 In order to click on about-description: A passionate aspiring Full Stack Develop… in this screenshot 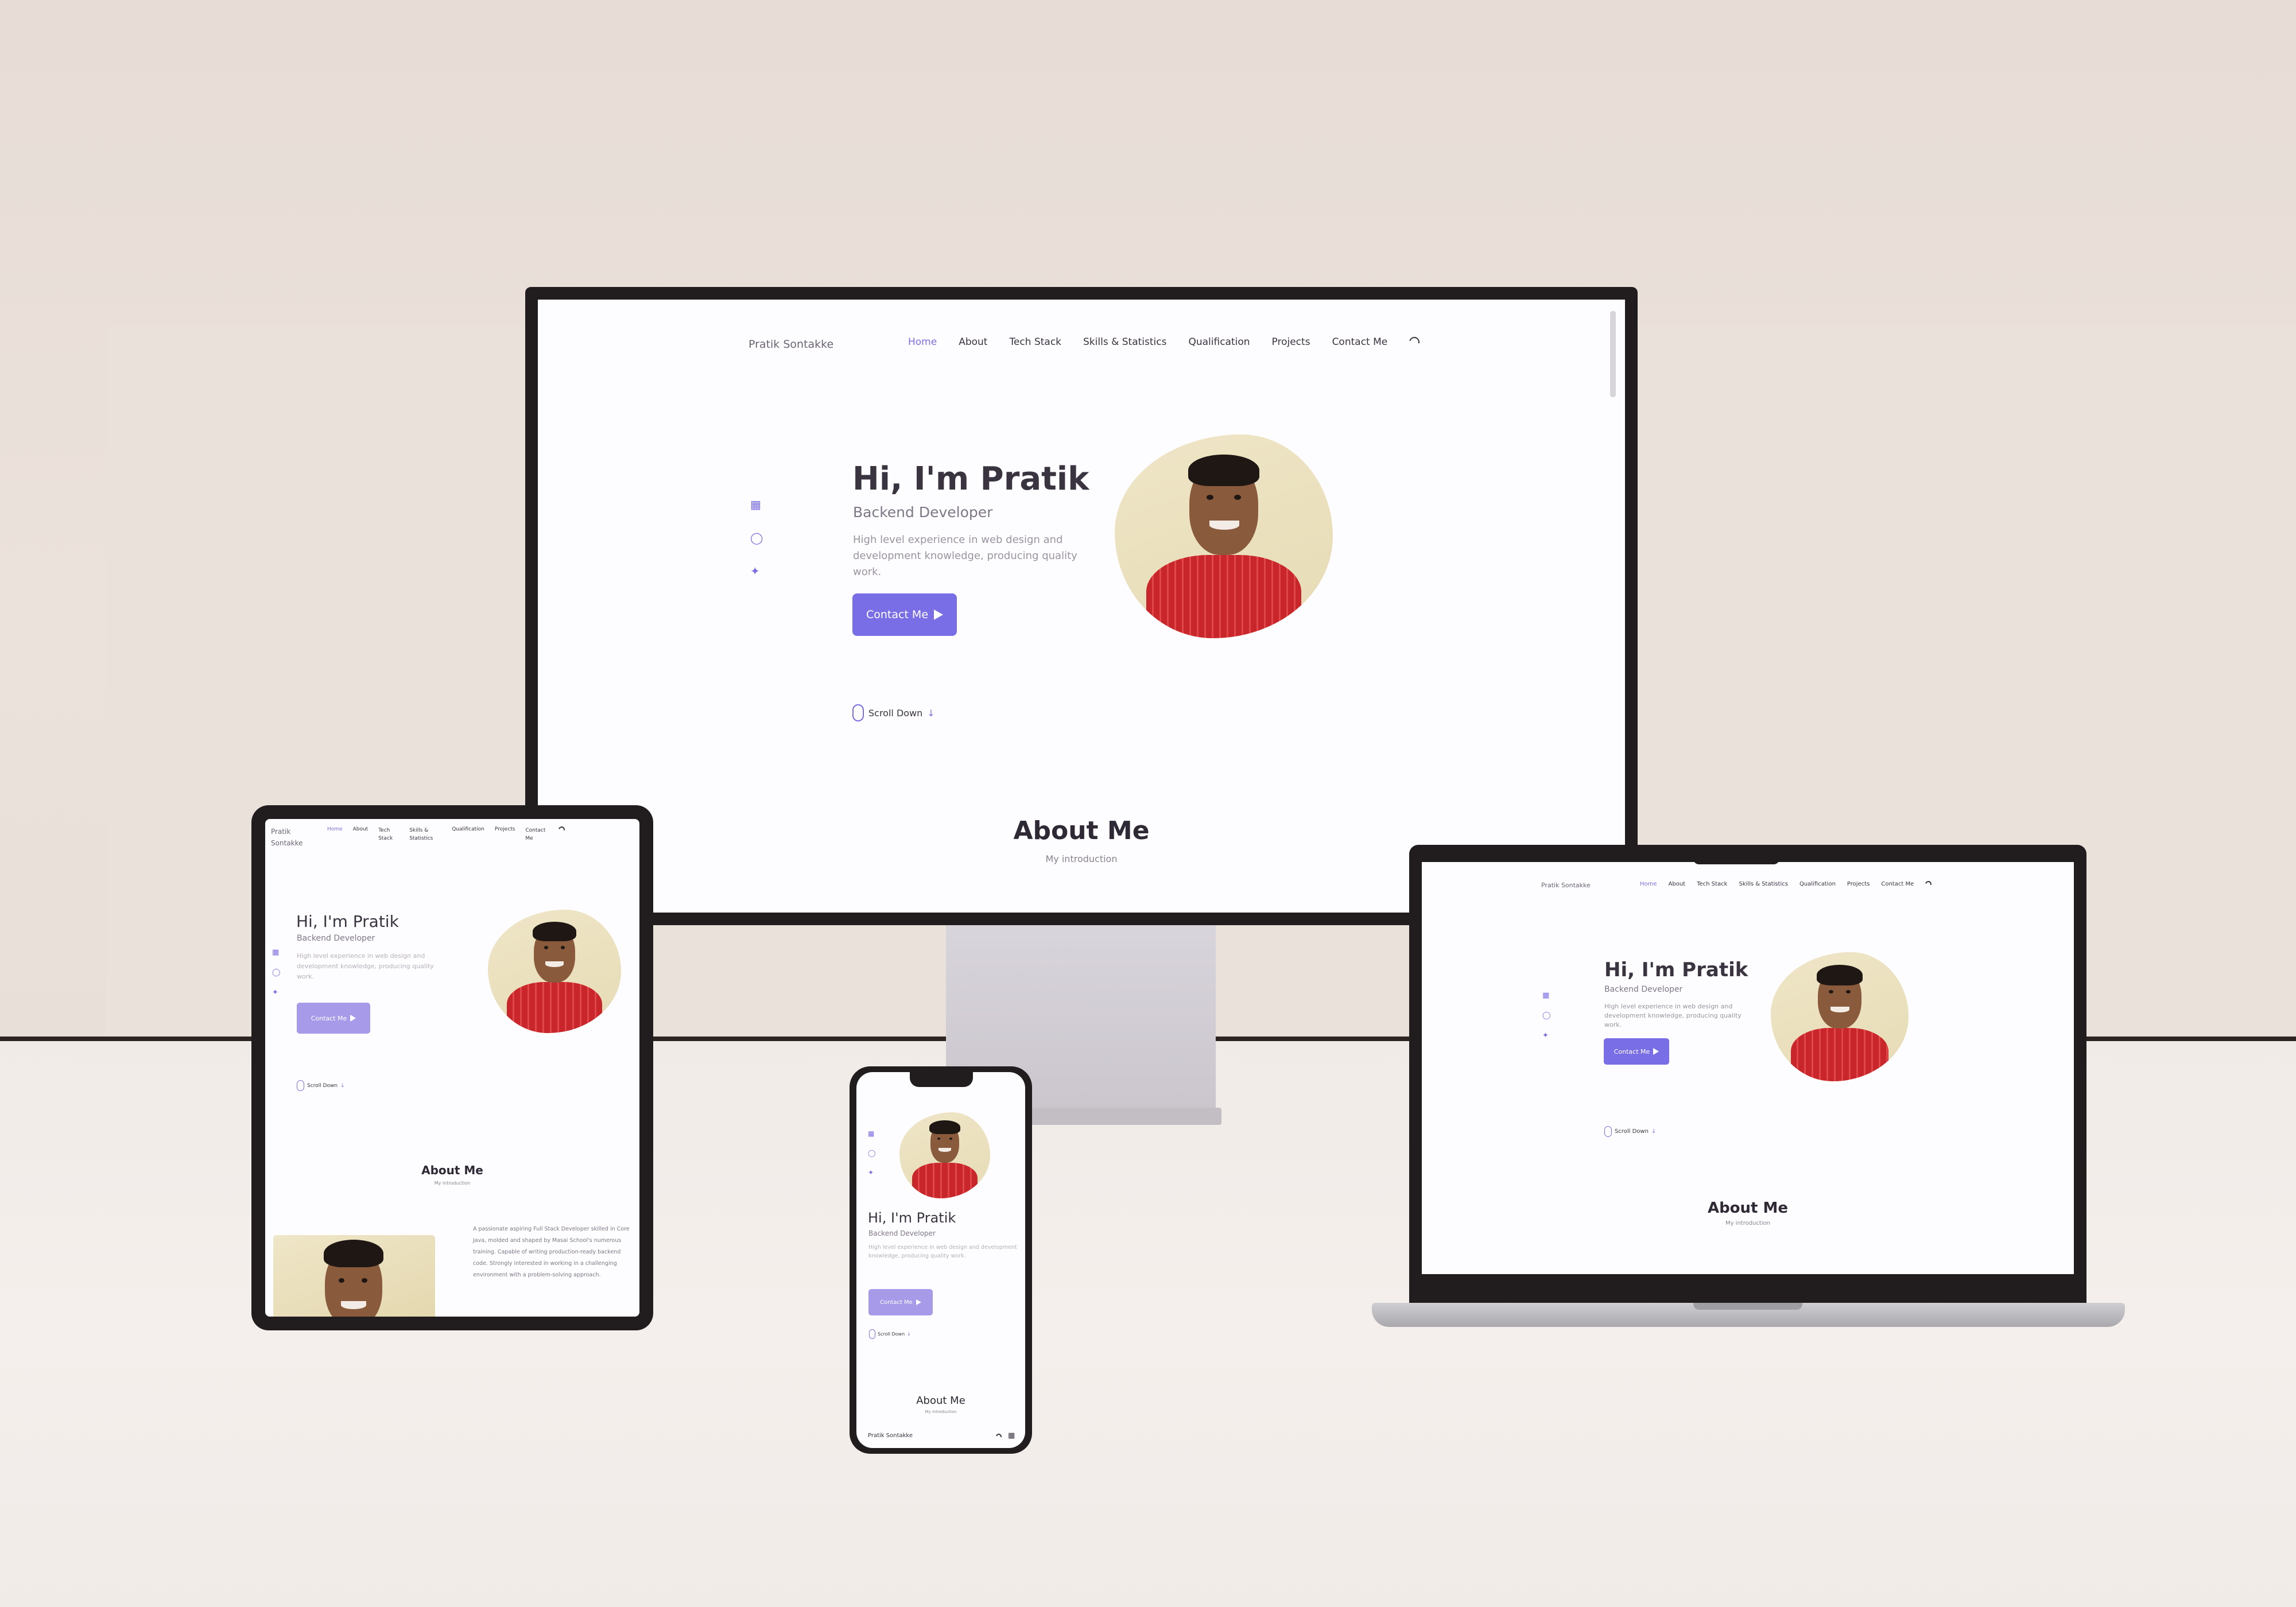, I will do `click(551, 1252)`.